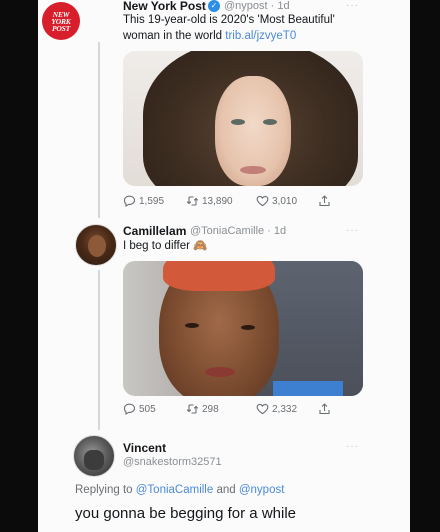 The image size is (440, 532). I want to click on like-count: 2,332, so click(285, 409).